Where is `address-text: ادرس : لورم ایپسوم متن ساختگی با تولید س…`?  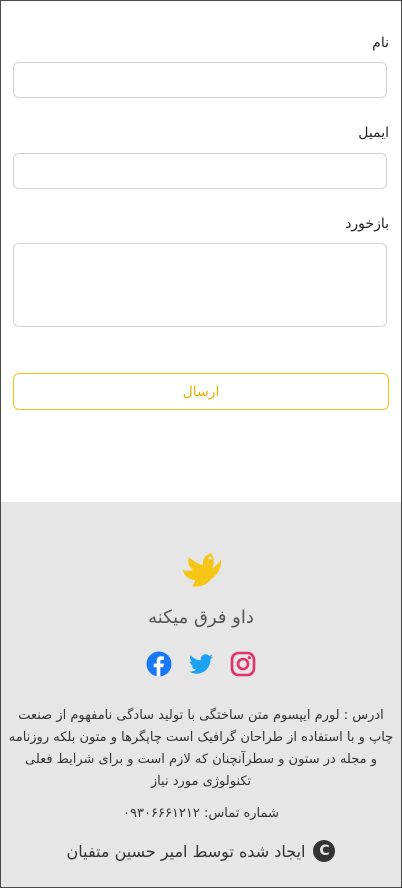 address-text: ادرس : لورم ایپسوم متن ساختگی با تولید س… is located at coordinates (201, 748).